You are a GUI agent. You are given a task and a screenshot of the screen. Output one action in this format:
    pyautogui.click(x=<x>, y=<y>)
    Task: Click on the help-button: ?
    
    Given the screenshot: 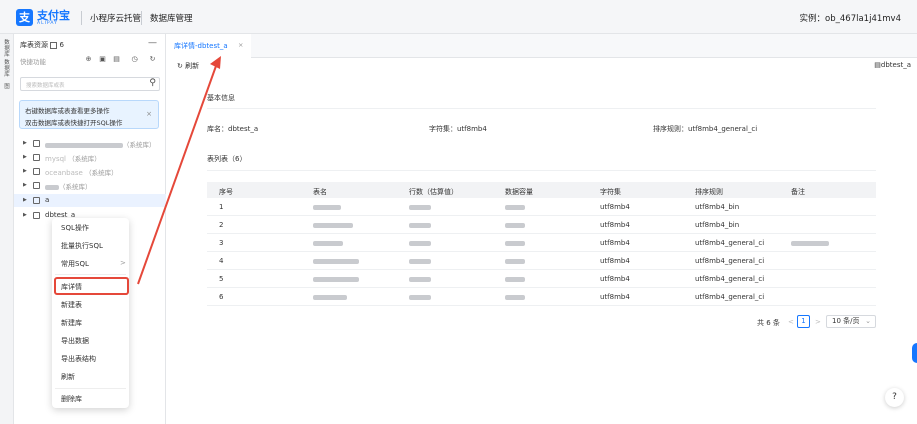 What is the action you would take?
    pyautogui.click(x=894, y=397)
    